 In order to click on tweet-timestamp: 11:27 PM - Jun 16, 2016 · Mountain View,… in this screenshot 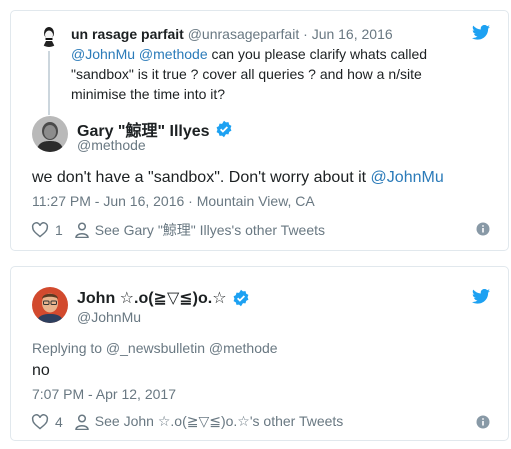, I will do `click(173, 201)`.